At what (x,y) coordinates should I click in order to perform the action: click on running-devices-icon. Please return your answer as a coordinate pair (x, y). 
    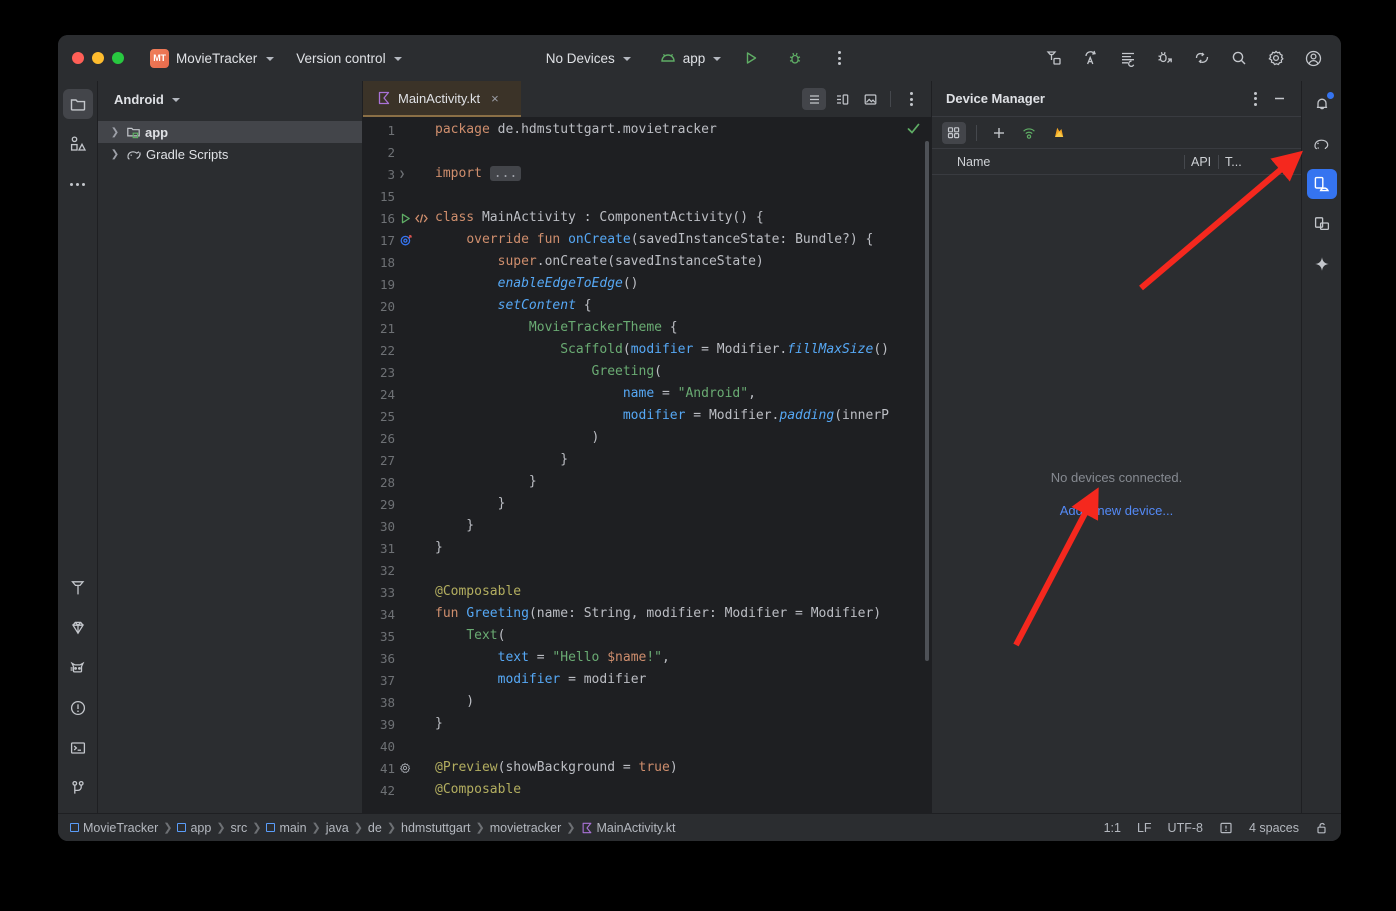
    Looking at the image, I should click on (1322, 224).